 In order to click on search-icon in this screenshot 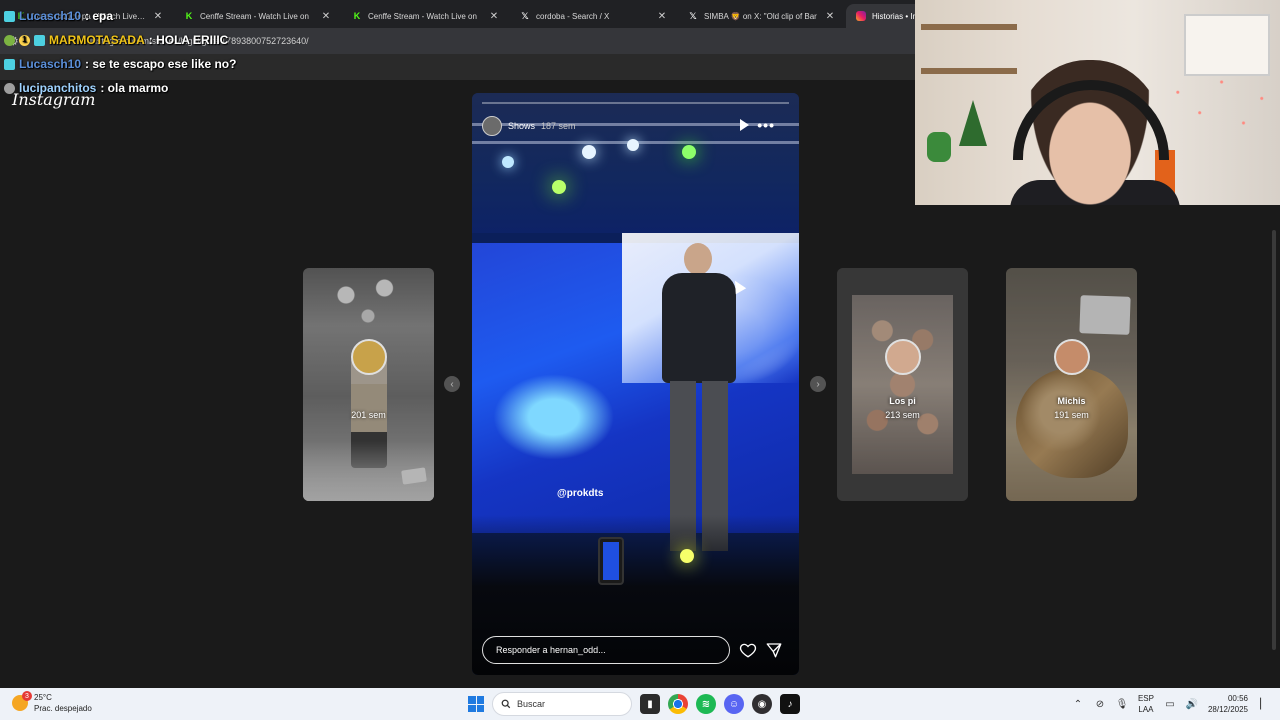, I will do `click(506, 704)`.